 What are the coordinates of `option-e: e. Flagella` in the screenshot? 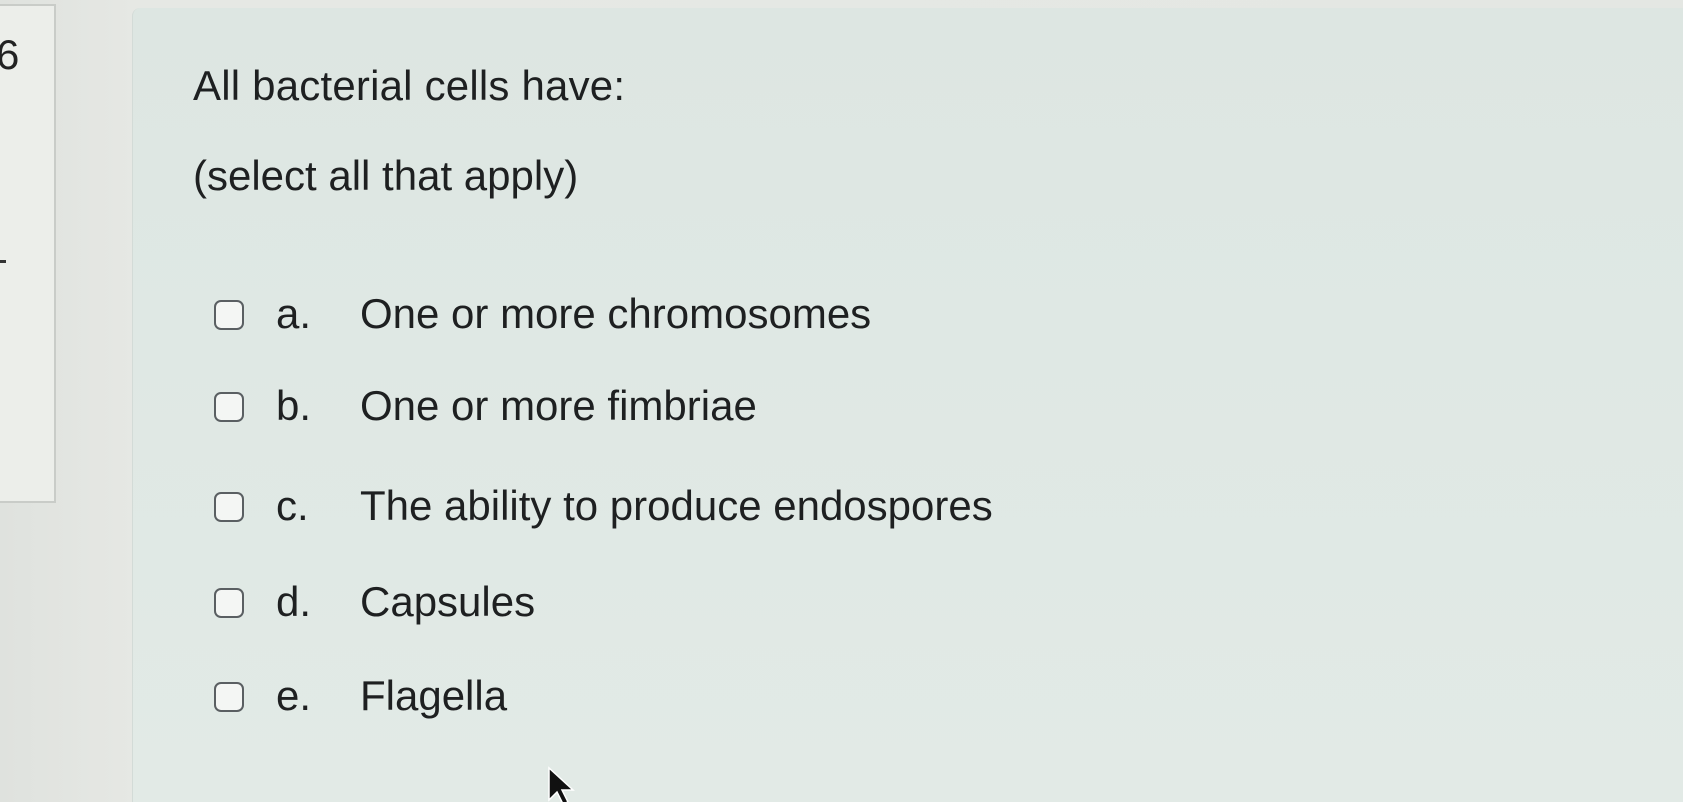 It's located at (710, 702).